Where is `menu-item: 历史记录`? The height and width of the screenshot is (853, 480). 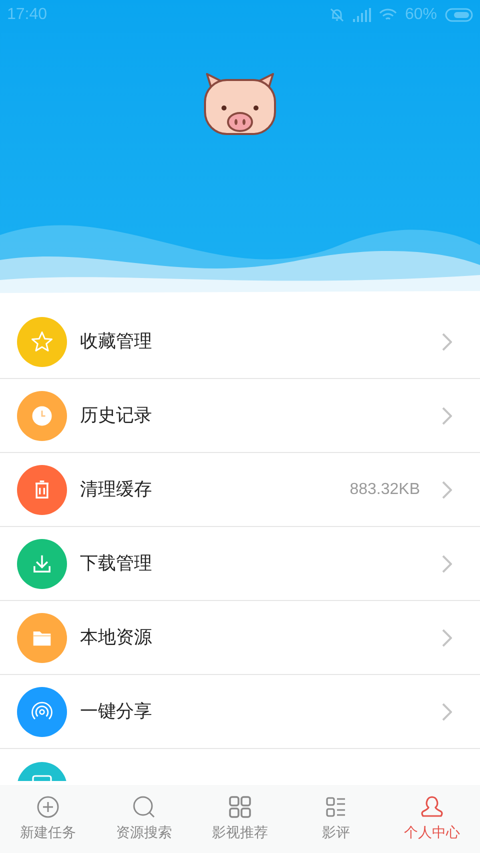 menu-item: 历史记录 is located at coordinates (240, 416).